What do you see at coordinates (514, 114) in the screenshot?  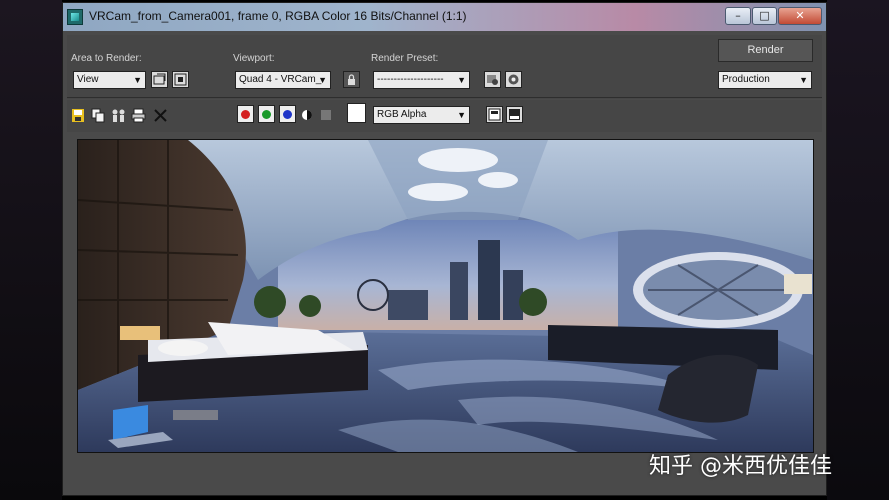 I see `frame-buffer-icon` at bounding box center [514, 114].